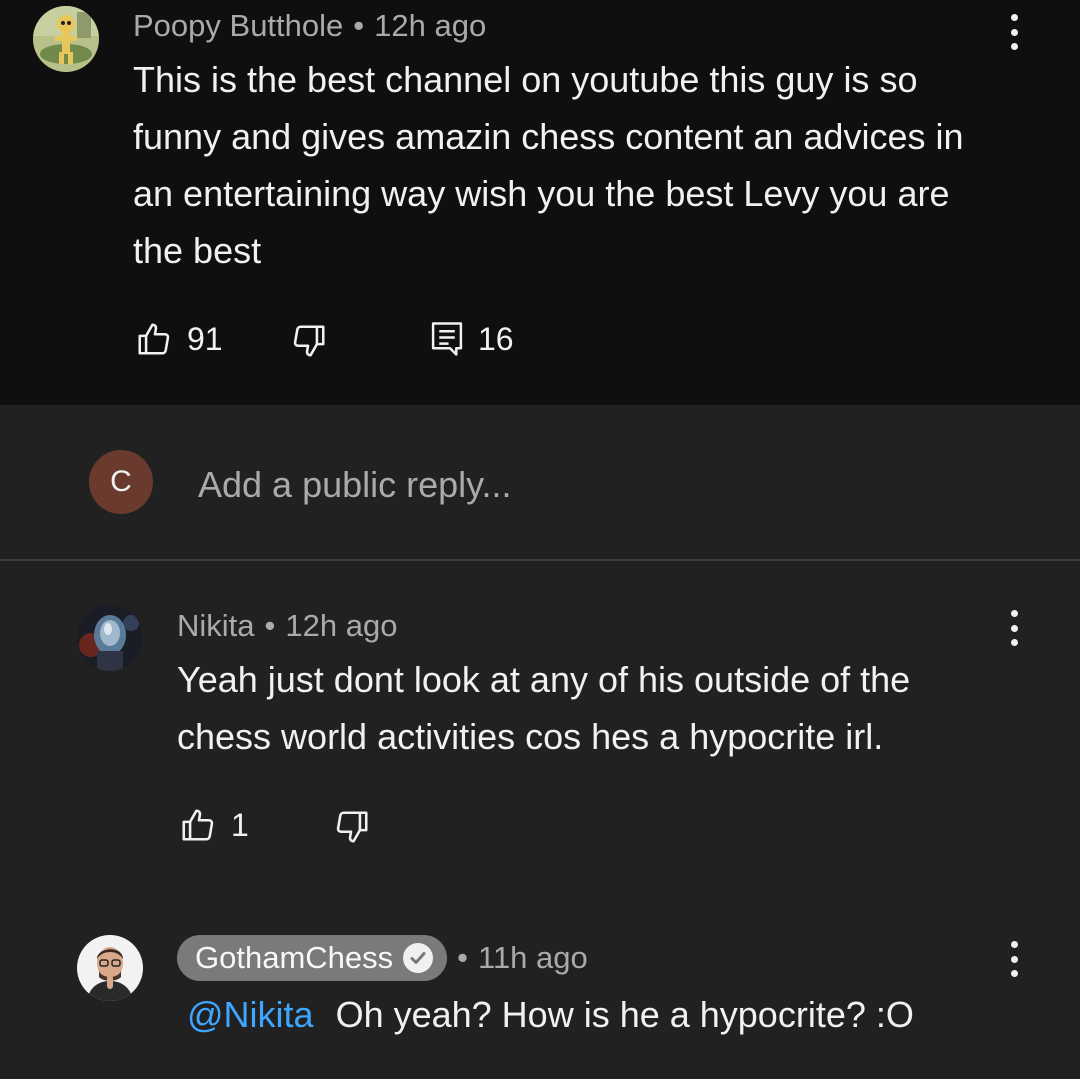 The width and height of the screenshot is (1080, 1079). I want to click on comment-meta: Poopy Butthole • 12h ago, so click(309, 26).